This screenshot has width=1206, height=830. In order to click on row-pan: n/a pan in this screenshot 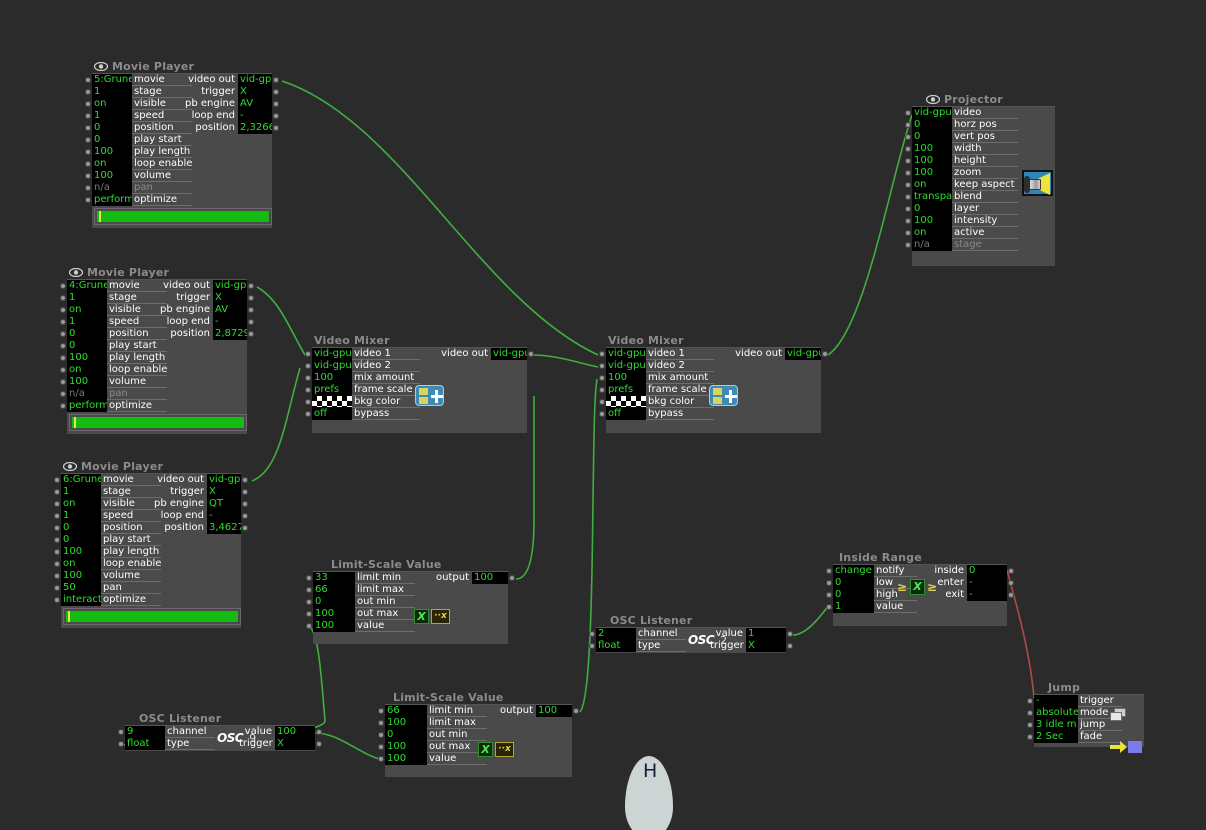, I will do `click(113, 394)`.